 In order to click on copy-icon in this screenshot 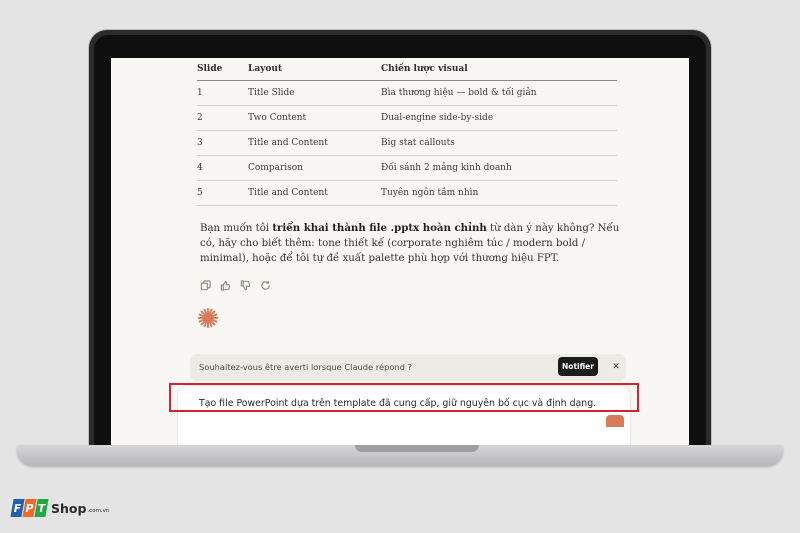, I will do `click(205, 283)`.